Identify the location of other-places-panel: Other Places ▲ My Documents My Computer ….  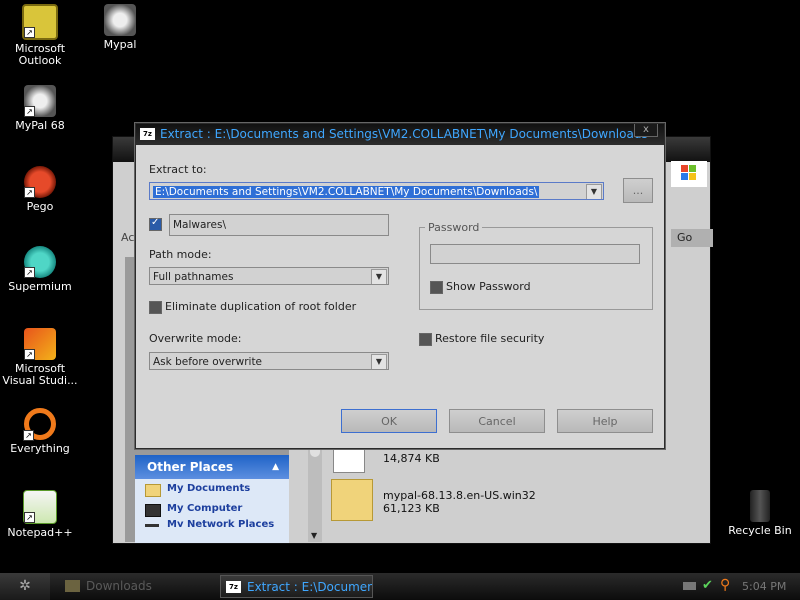
(212, 499).